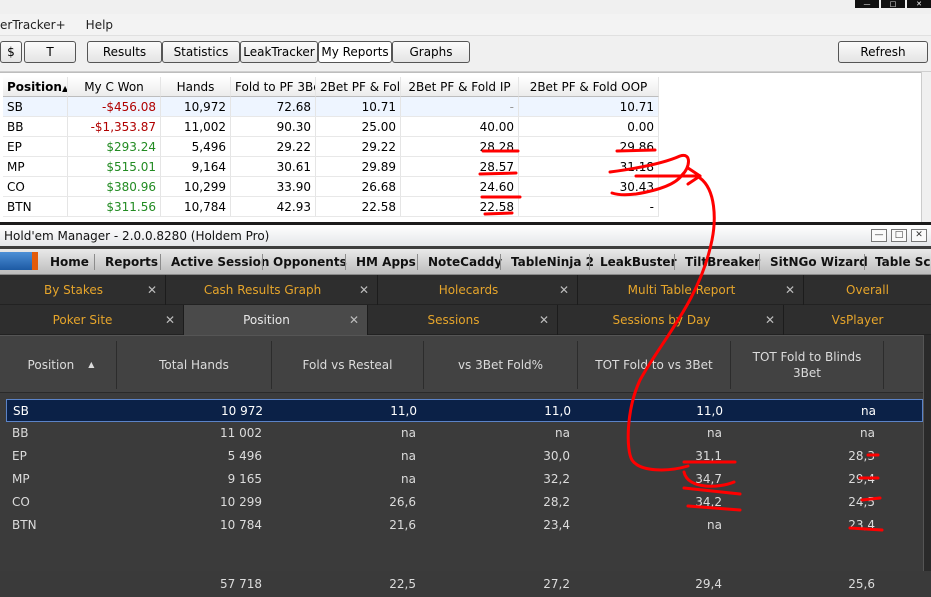 Image resolution: width=931 pixels, height=597 pixels. I want to click on hm-scrollbar, so click(927, 466).